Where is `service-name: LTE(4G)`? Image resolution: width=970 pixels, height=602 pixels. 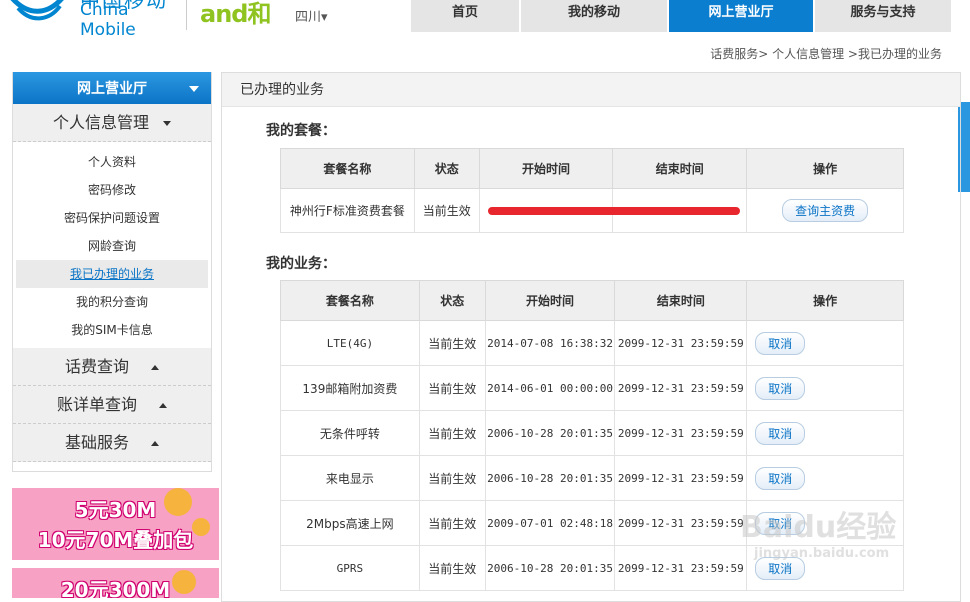 service-name: LTE(4G) is located at coordinates (350, 343).